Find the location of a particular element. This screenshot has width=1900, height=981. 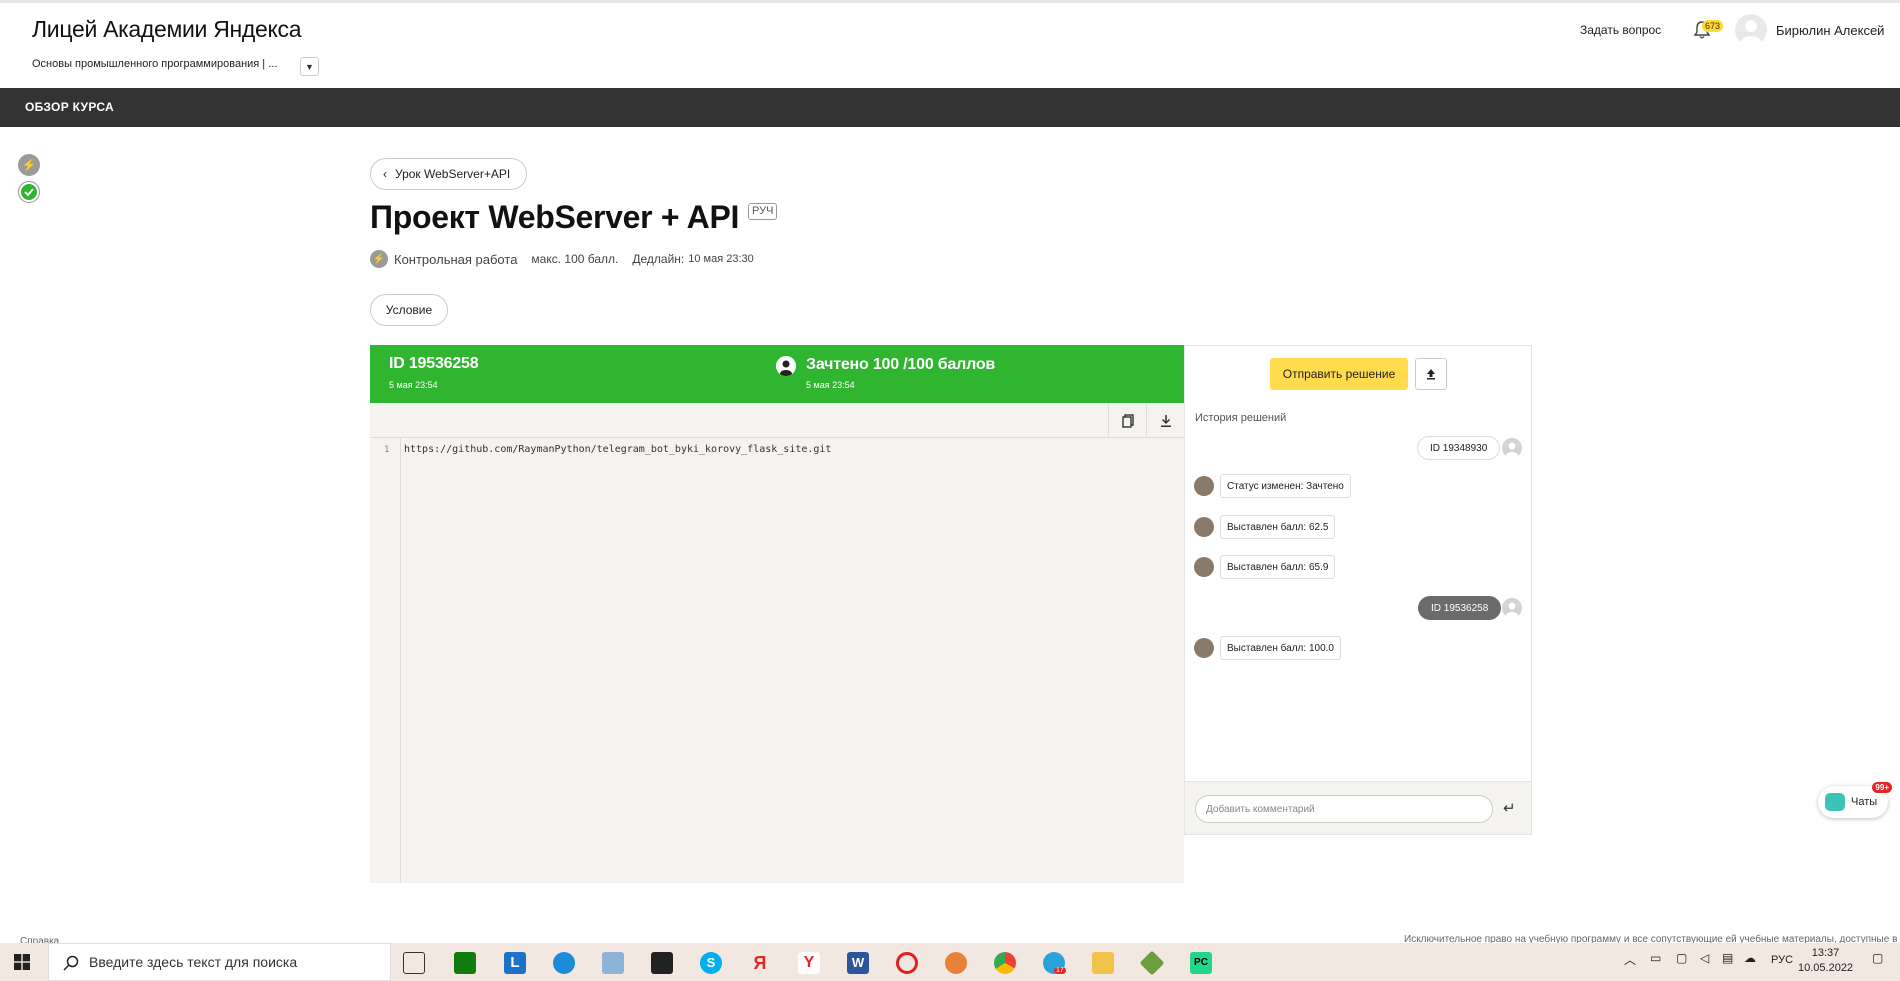

enter-icon: ↵ is located at coordinates (1509, 808).